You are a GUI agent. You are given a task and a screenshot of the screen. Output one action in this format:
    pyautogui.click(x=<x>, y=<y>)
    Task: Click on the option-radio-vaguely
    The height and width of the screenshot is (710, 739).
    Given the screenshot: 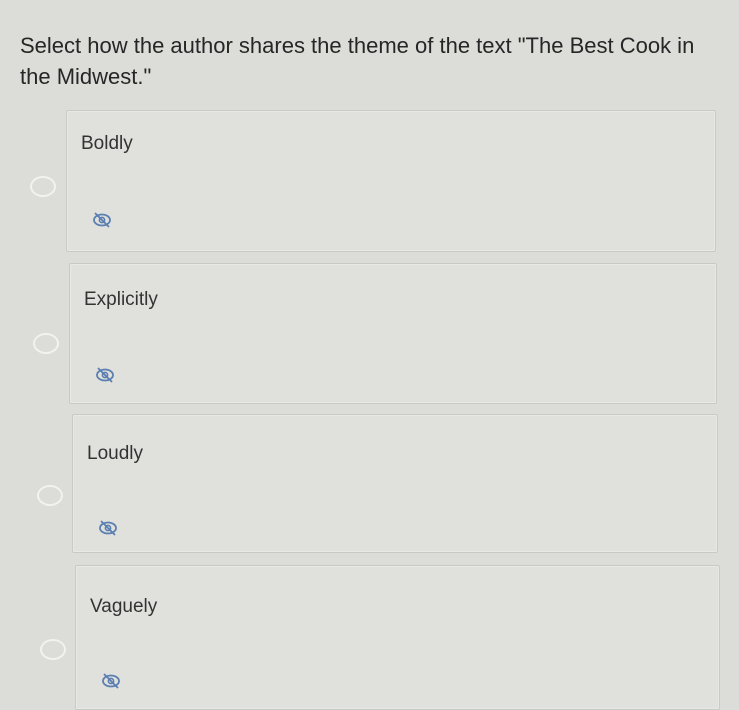 What is the action you would take?
    pyautogui.click(x=53, y=649)
    